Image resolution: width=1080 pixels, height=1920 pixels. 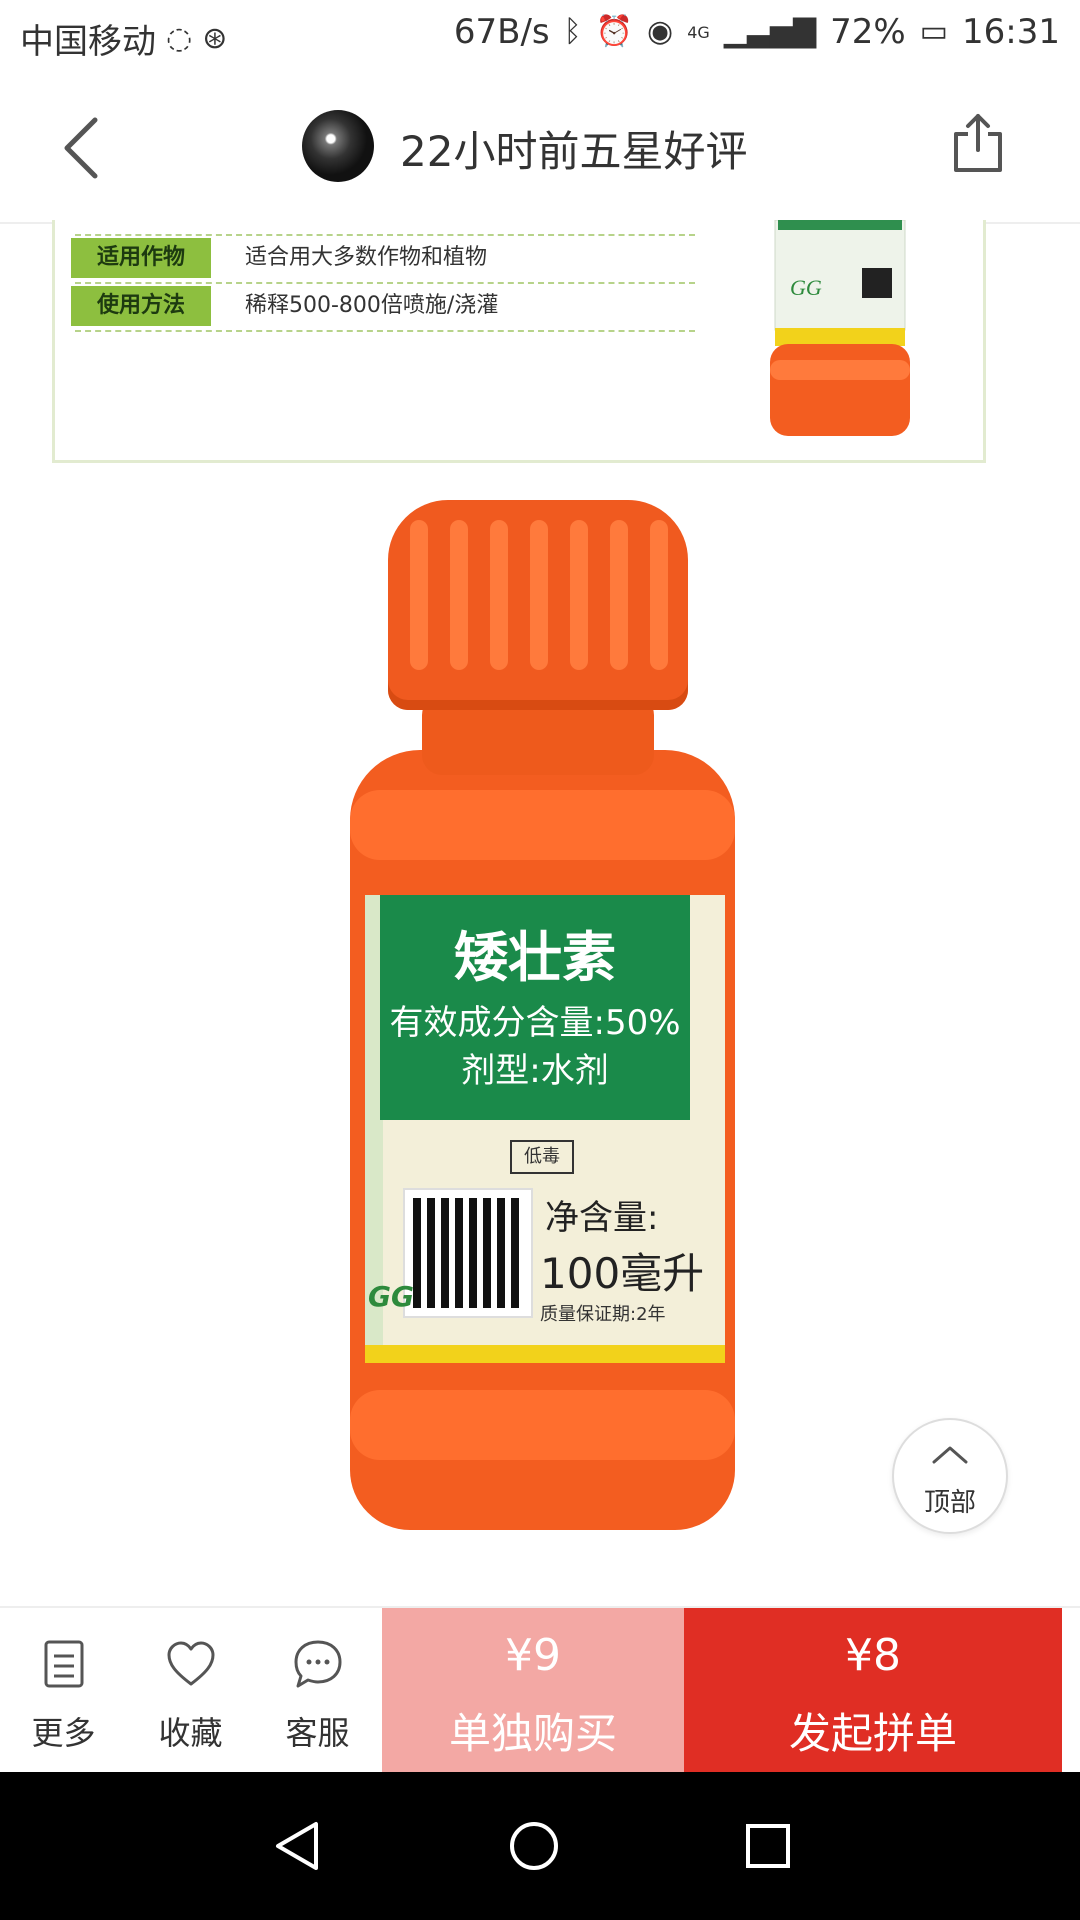 What do you see at coordinates (768, 1846) in the screenshot?
I see `nav-recents-icon` at bounding box center [768, 1846].